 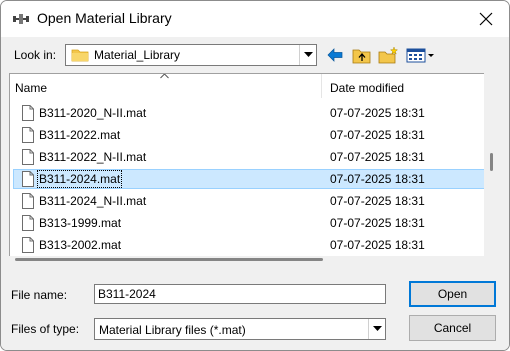 What do you see at coordinates (191, 55) in the screenshot?
I see `look-in-combo: Material_Library` at bounding box center [191, 55].